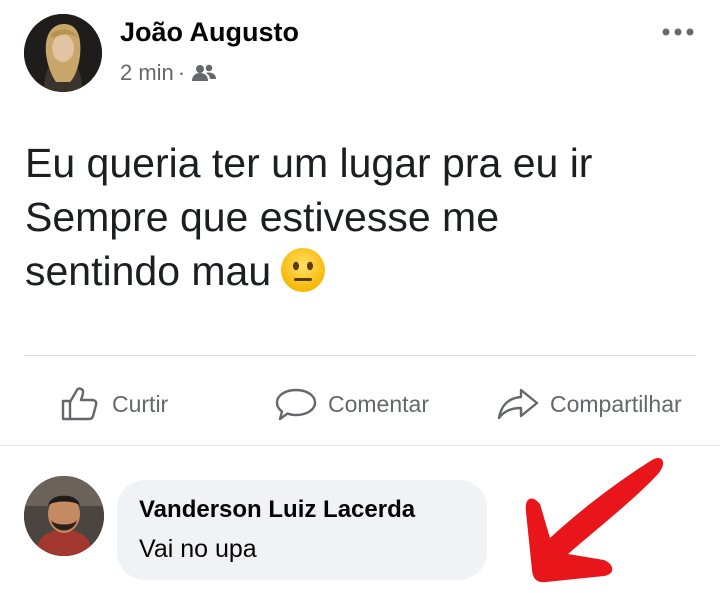  What do you see at coordinates (364, 55) in the screenshot?
I see `post-header: João Augusto 2 min ·` at bounding box center [364, 55].